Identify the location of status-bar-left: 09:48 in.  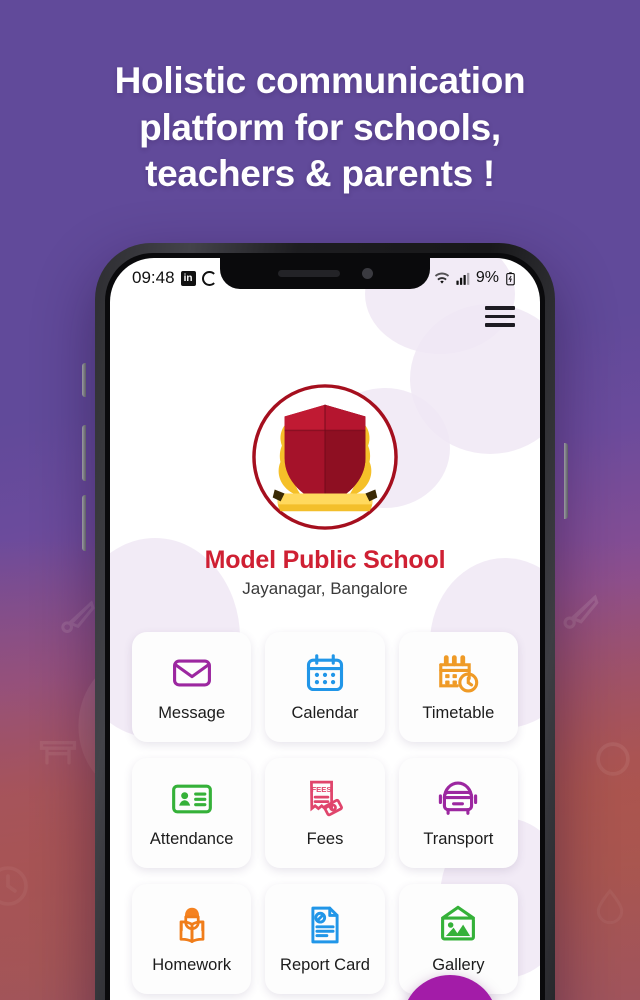
(174, 278).